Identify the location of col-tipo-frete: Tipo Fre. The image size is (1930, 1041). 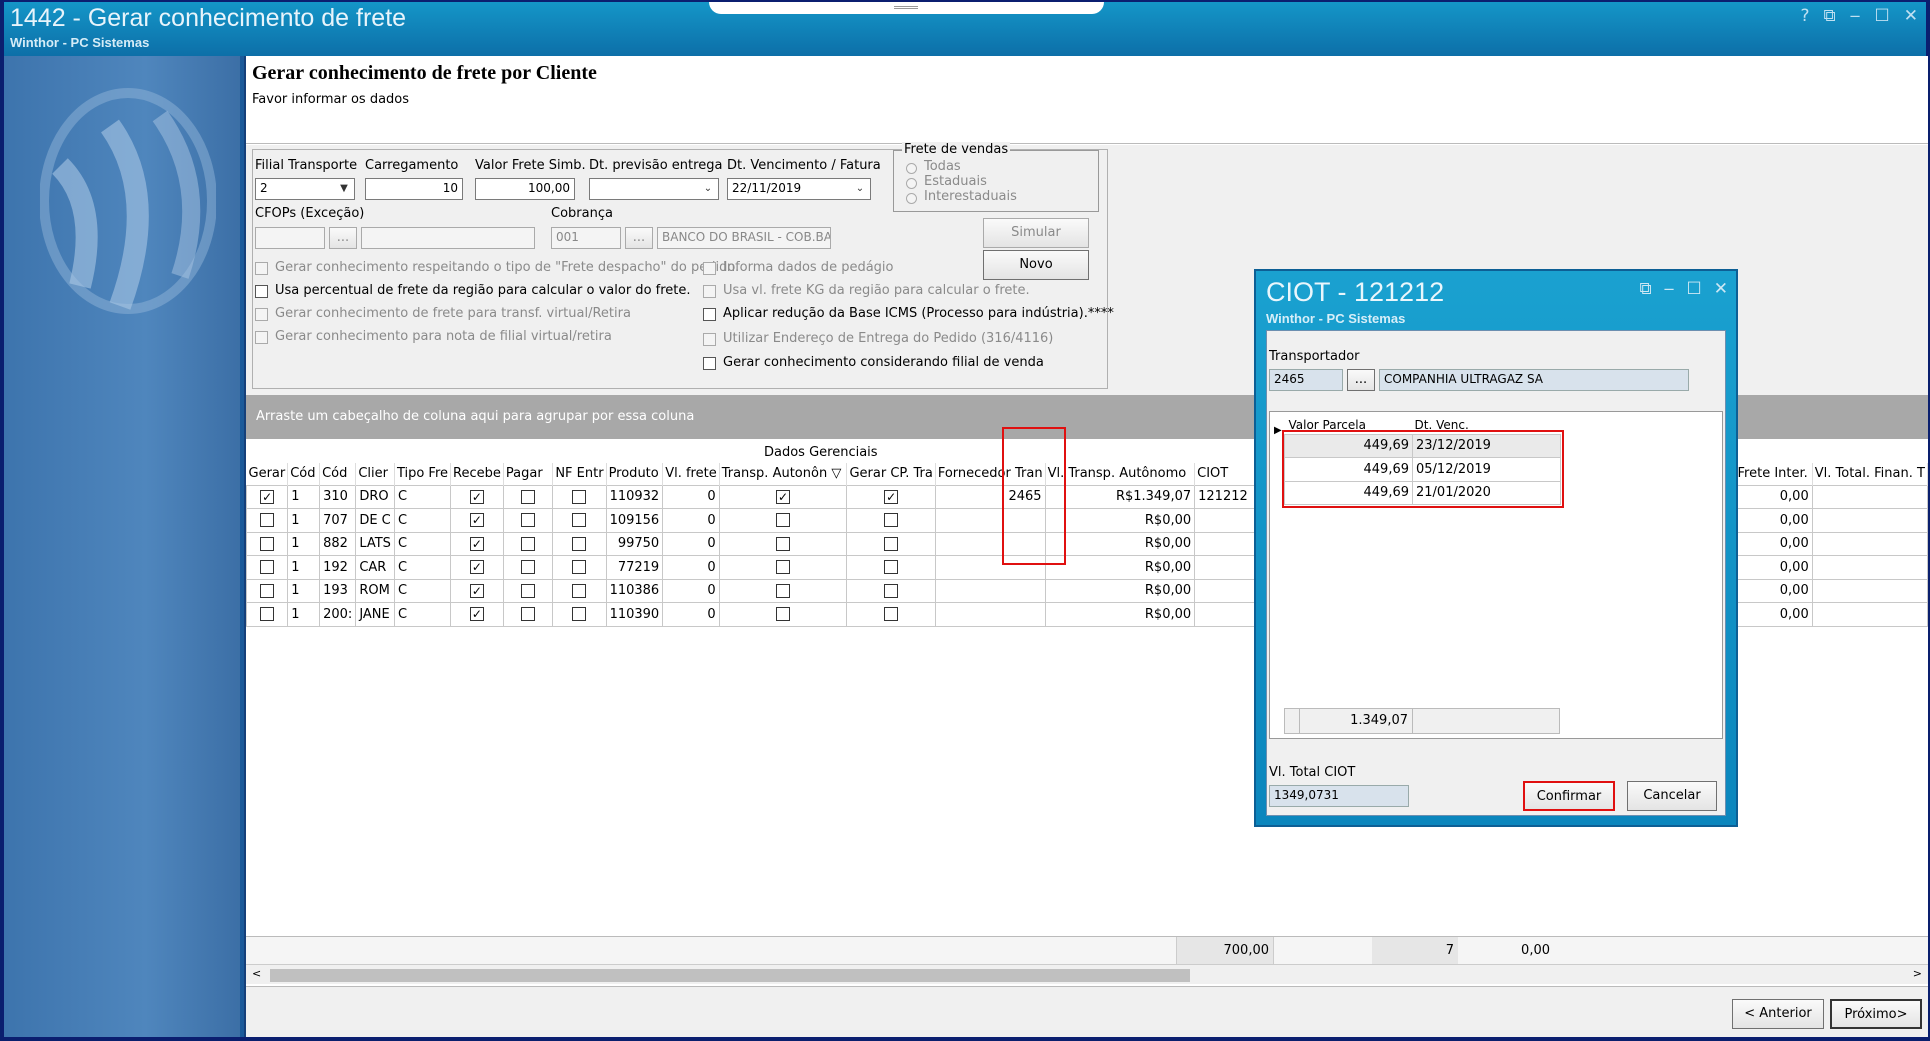
(423, 474).